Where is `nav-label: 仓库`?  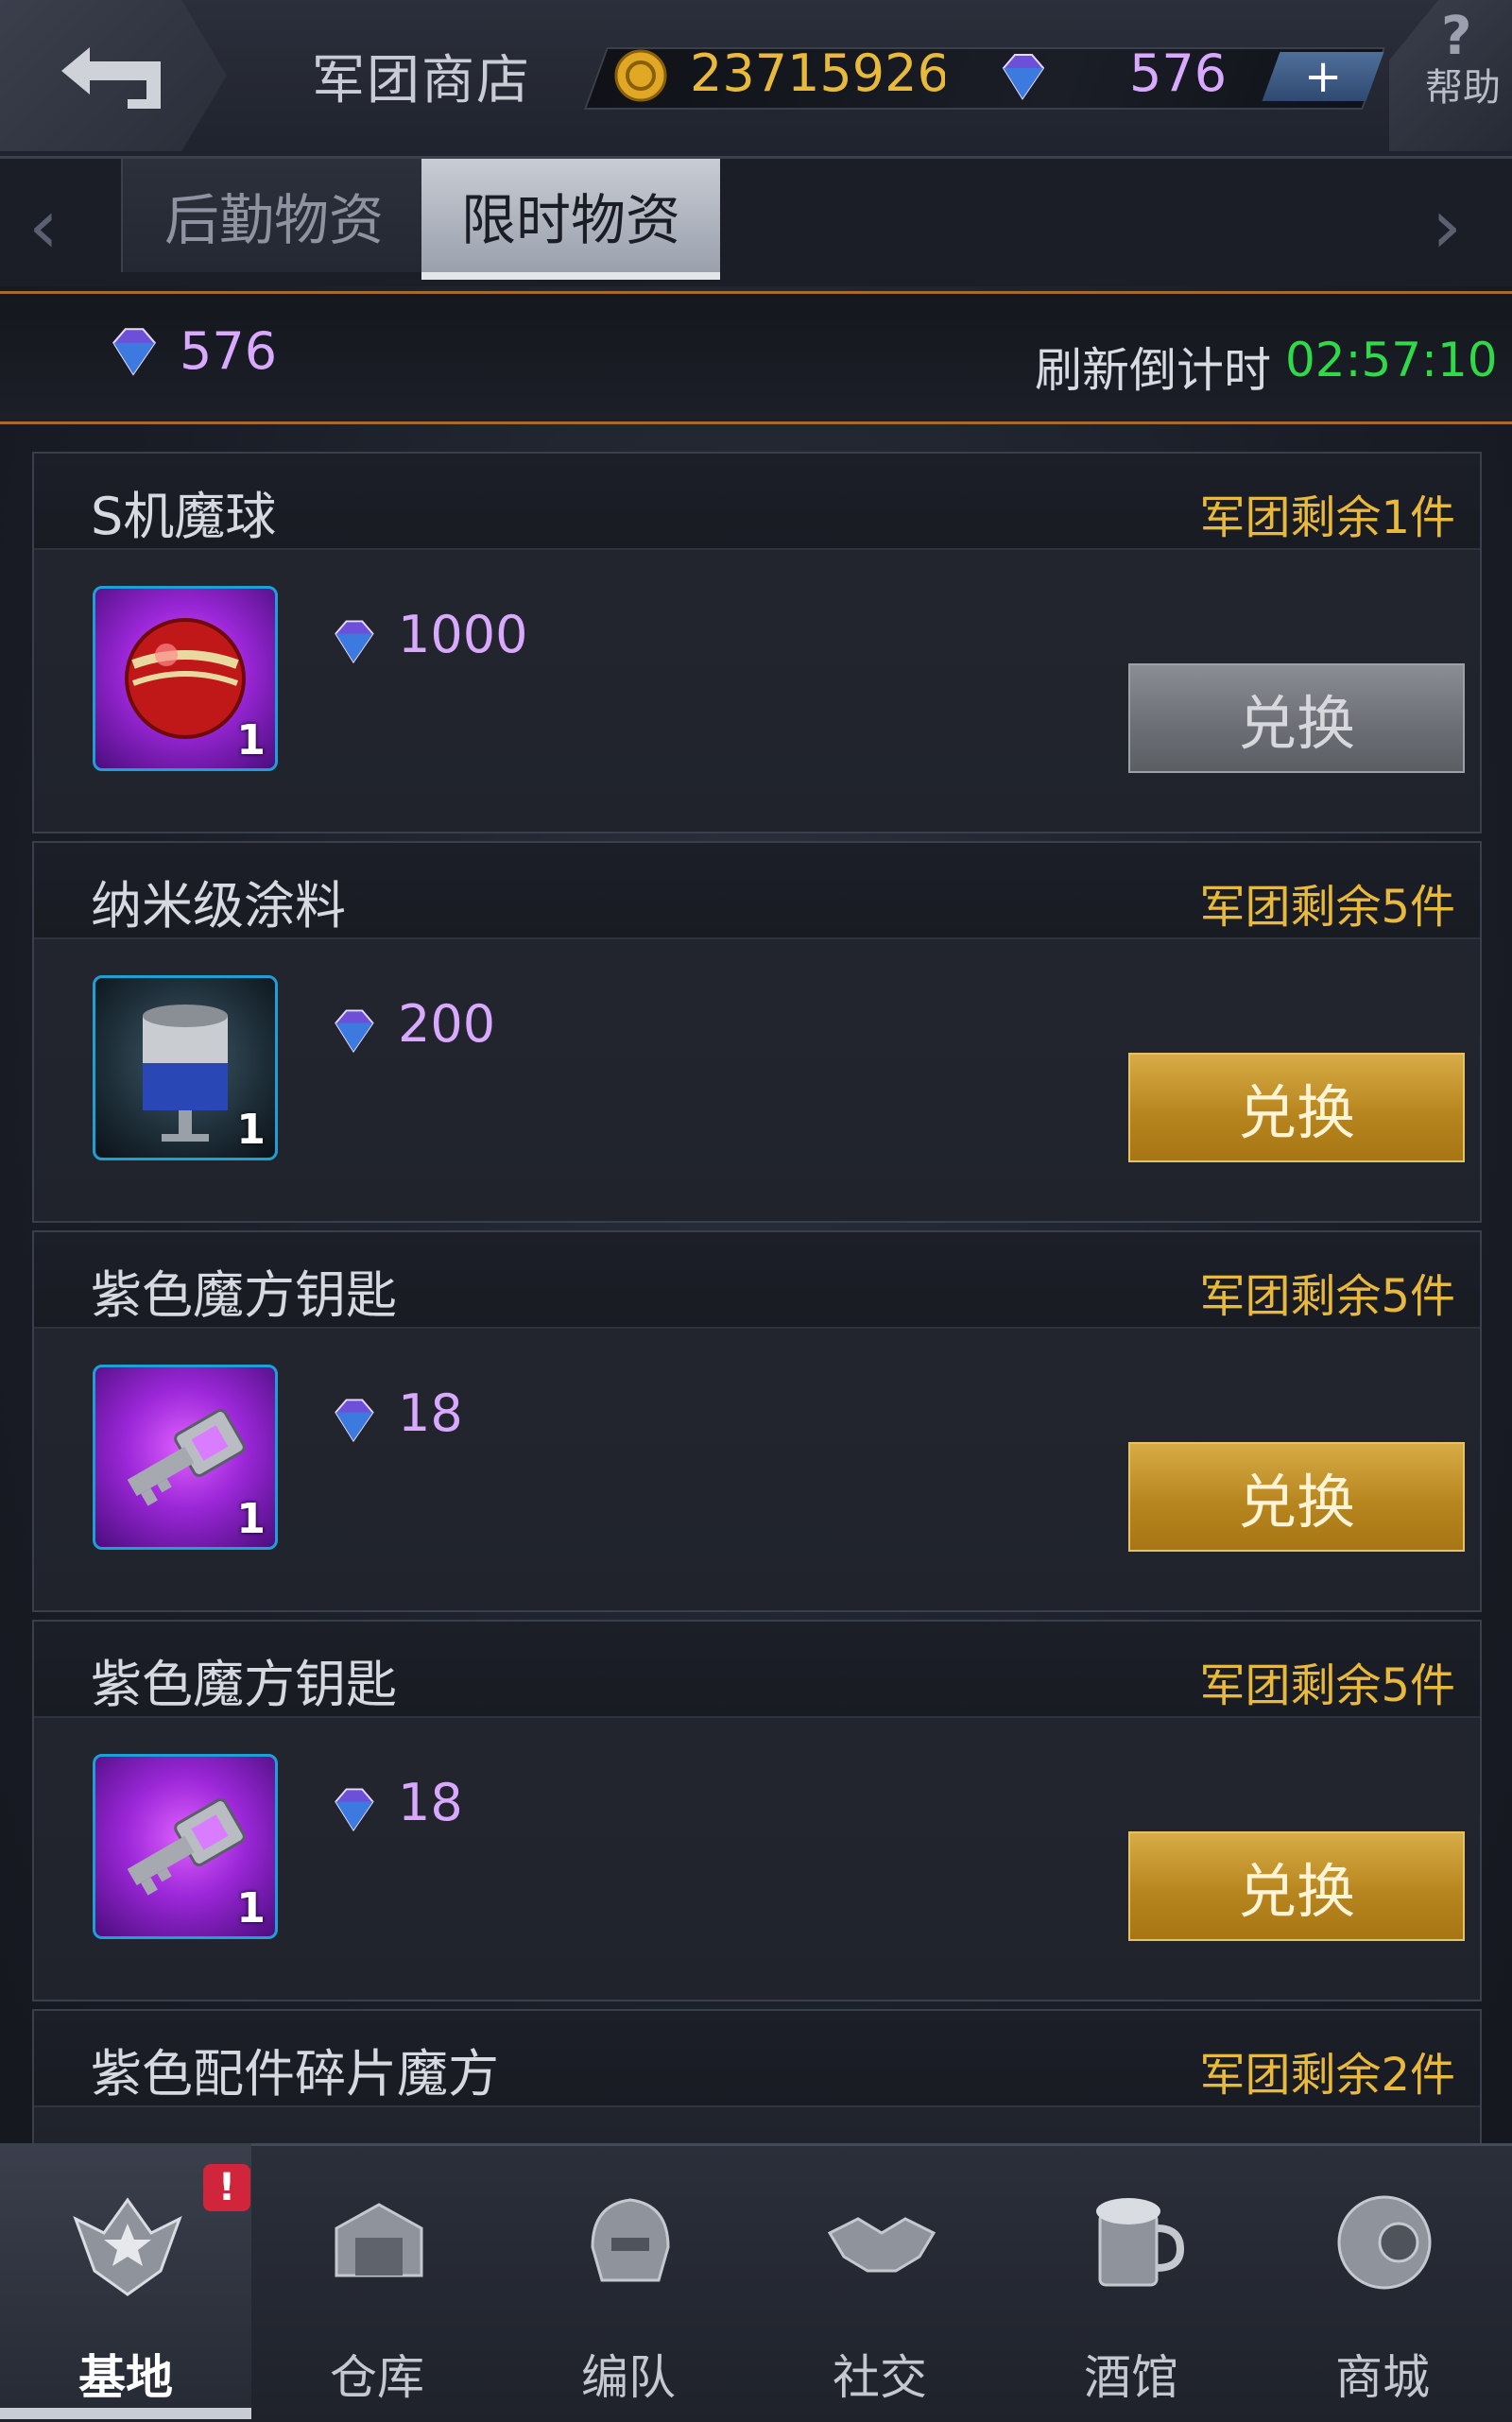
nav-label: 仓库 is located at coordinates (377, 2377).